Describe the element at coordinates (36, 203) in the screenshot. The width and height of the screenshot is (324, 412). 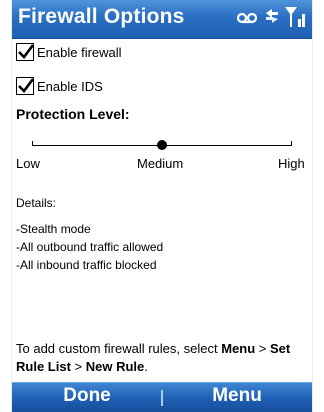
I see `details-label: Details:` at that location.